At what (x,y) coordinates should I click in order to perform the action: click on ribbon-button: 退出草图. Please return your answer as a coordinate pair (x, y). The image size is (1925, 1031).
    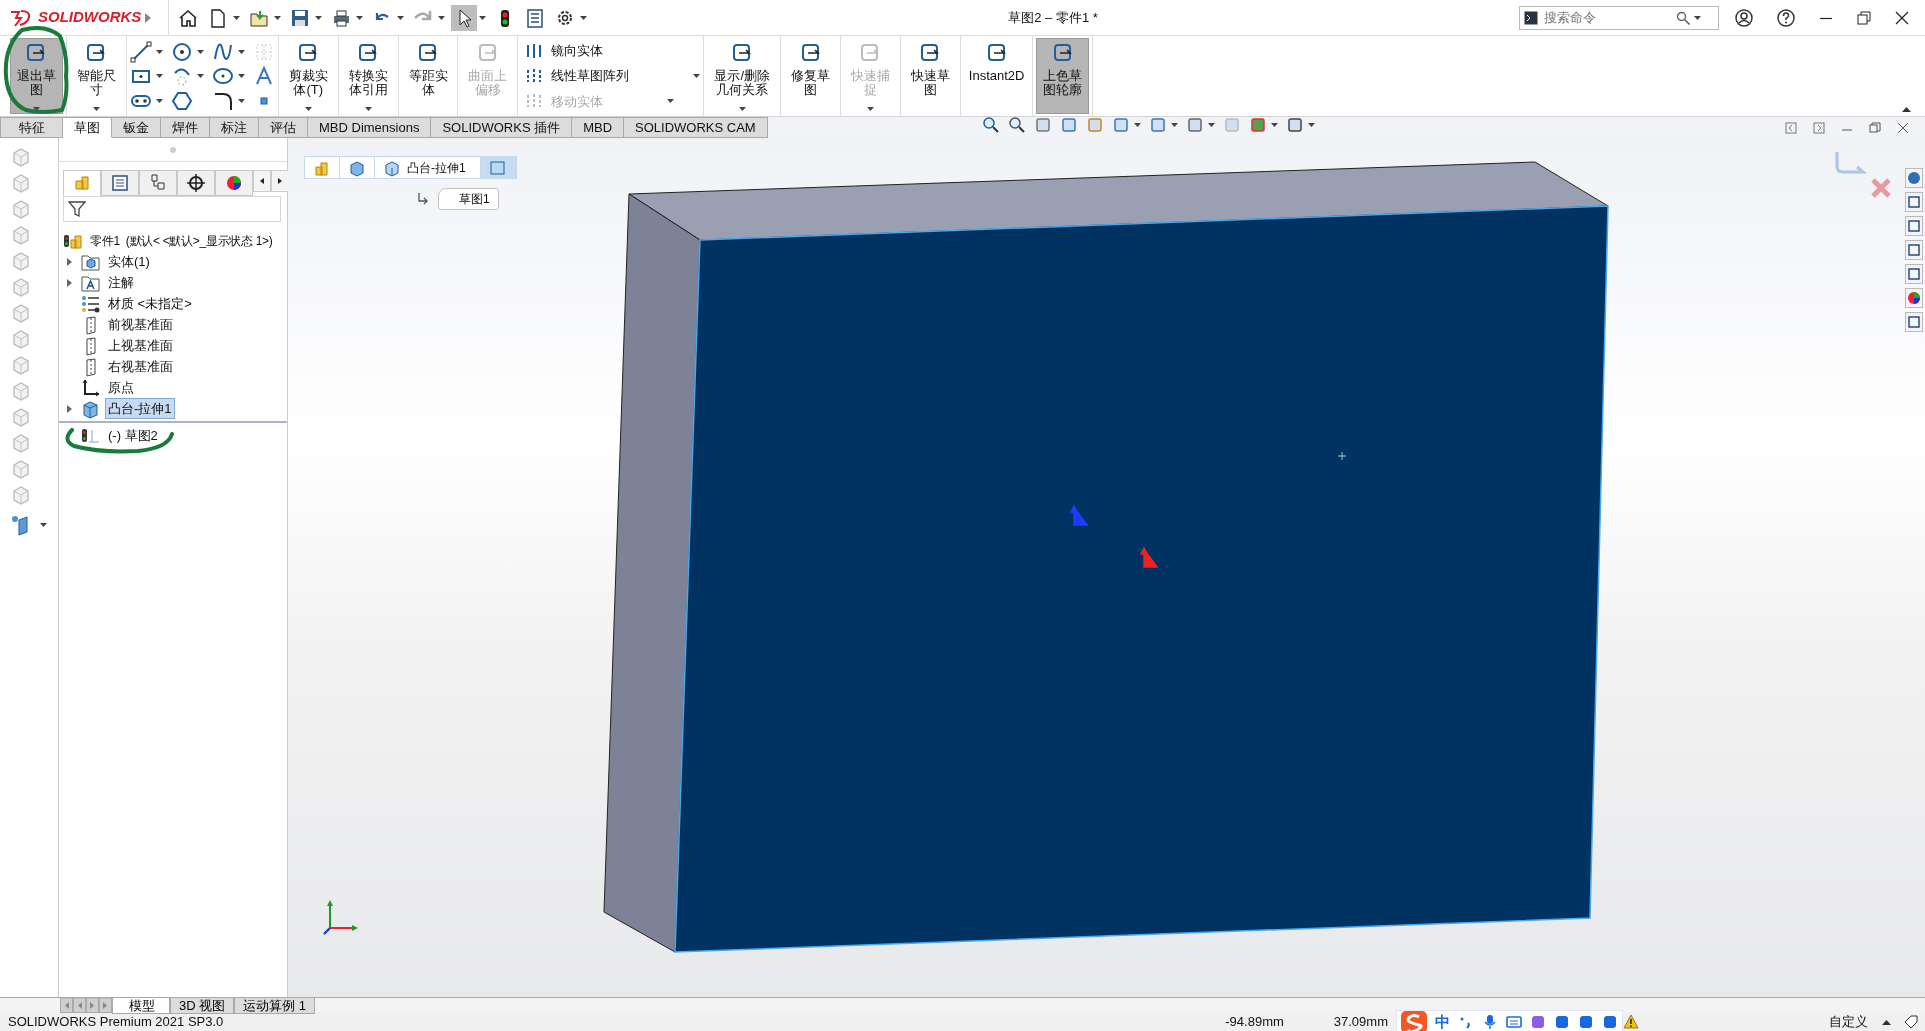
    Looking at the image, I should click on (36, 76).